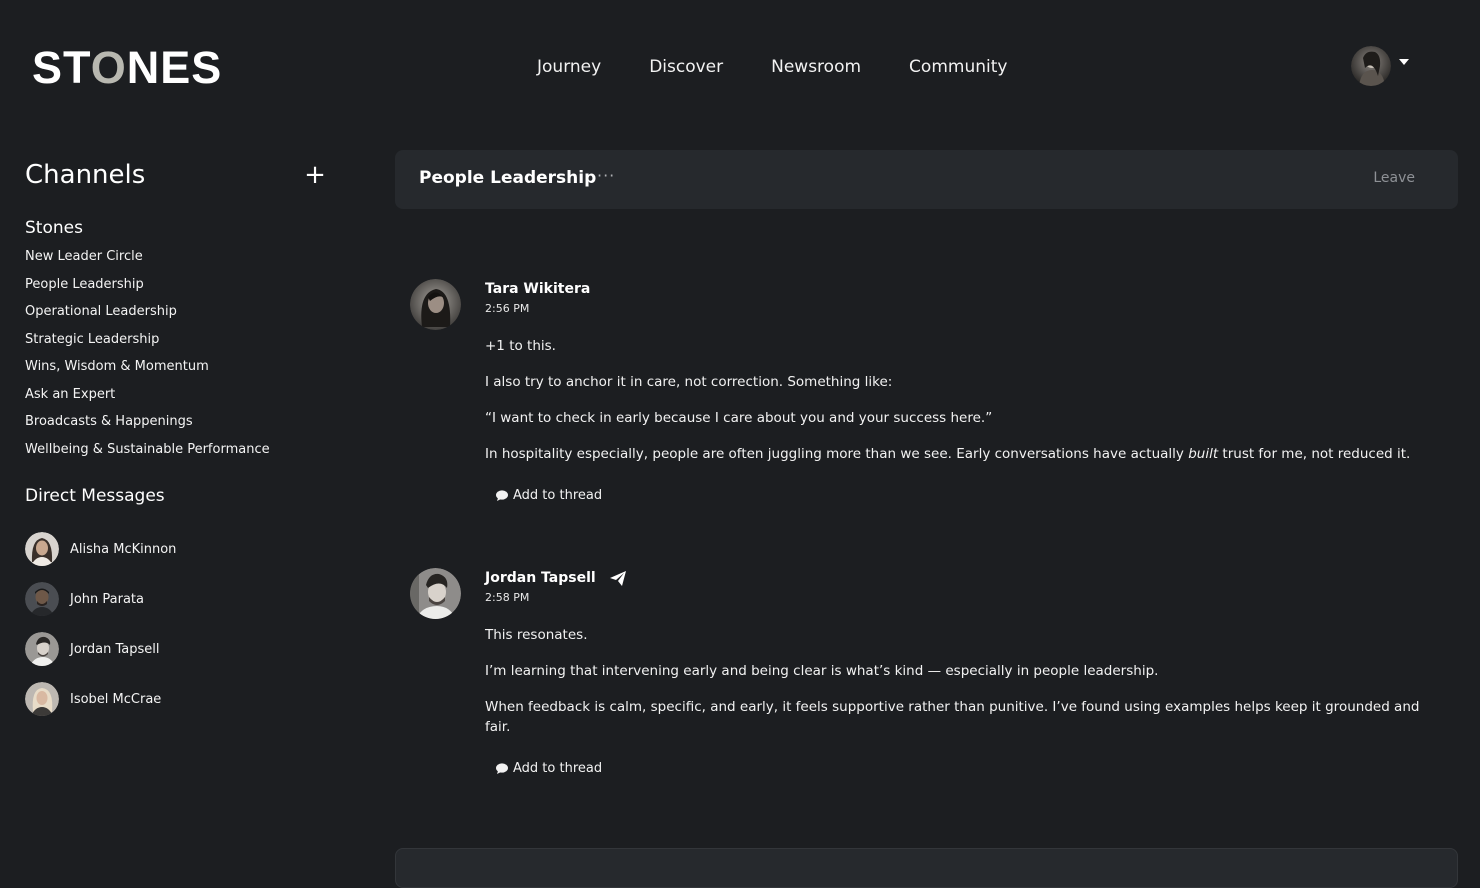  What do you see at coordinates (540, 578) in the screenshot?
I see `author-name: Jordan Tapsell` at bounding box center [540, 578].